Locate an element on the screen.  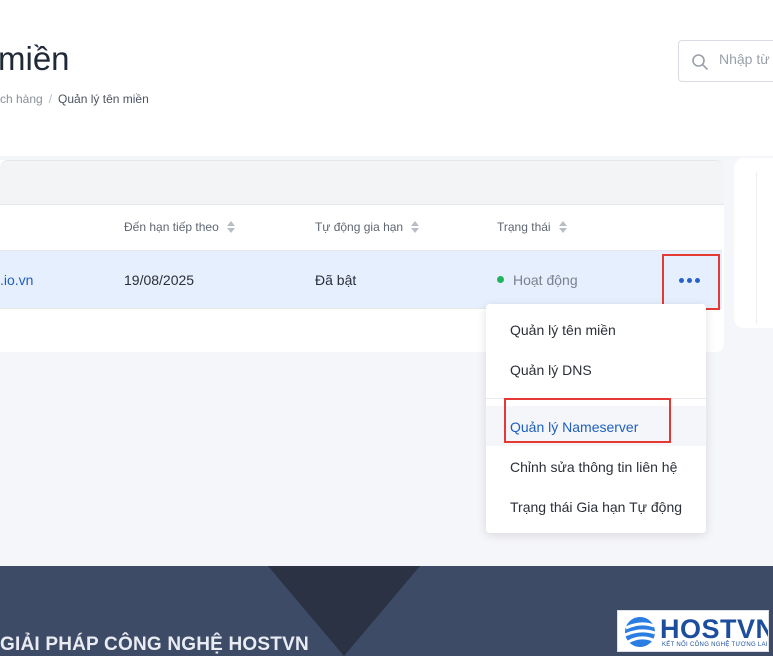
breadcrumb-parent: ch hàng is located at coordinates (21, 99).